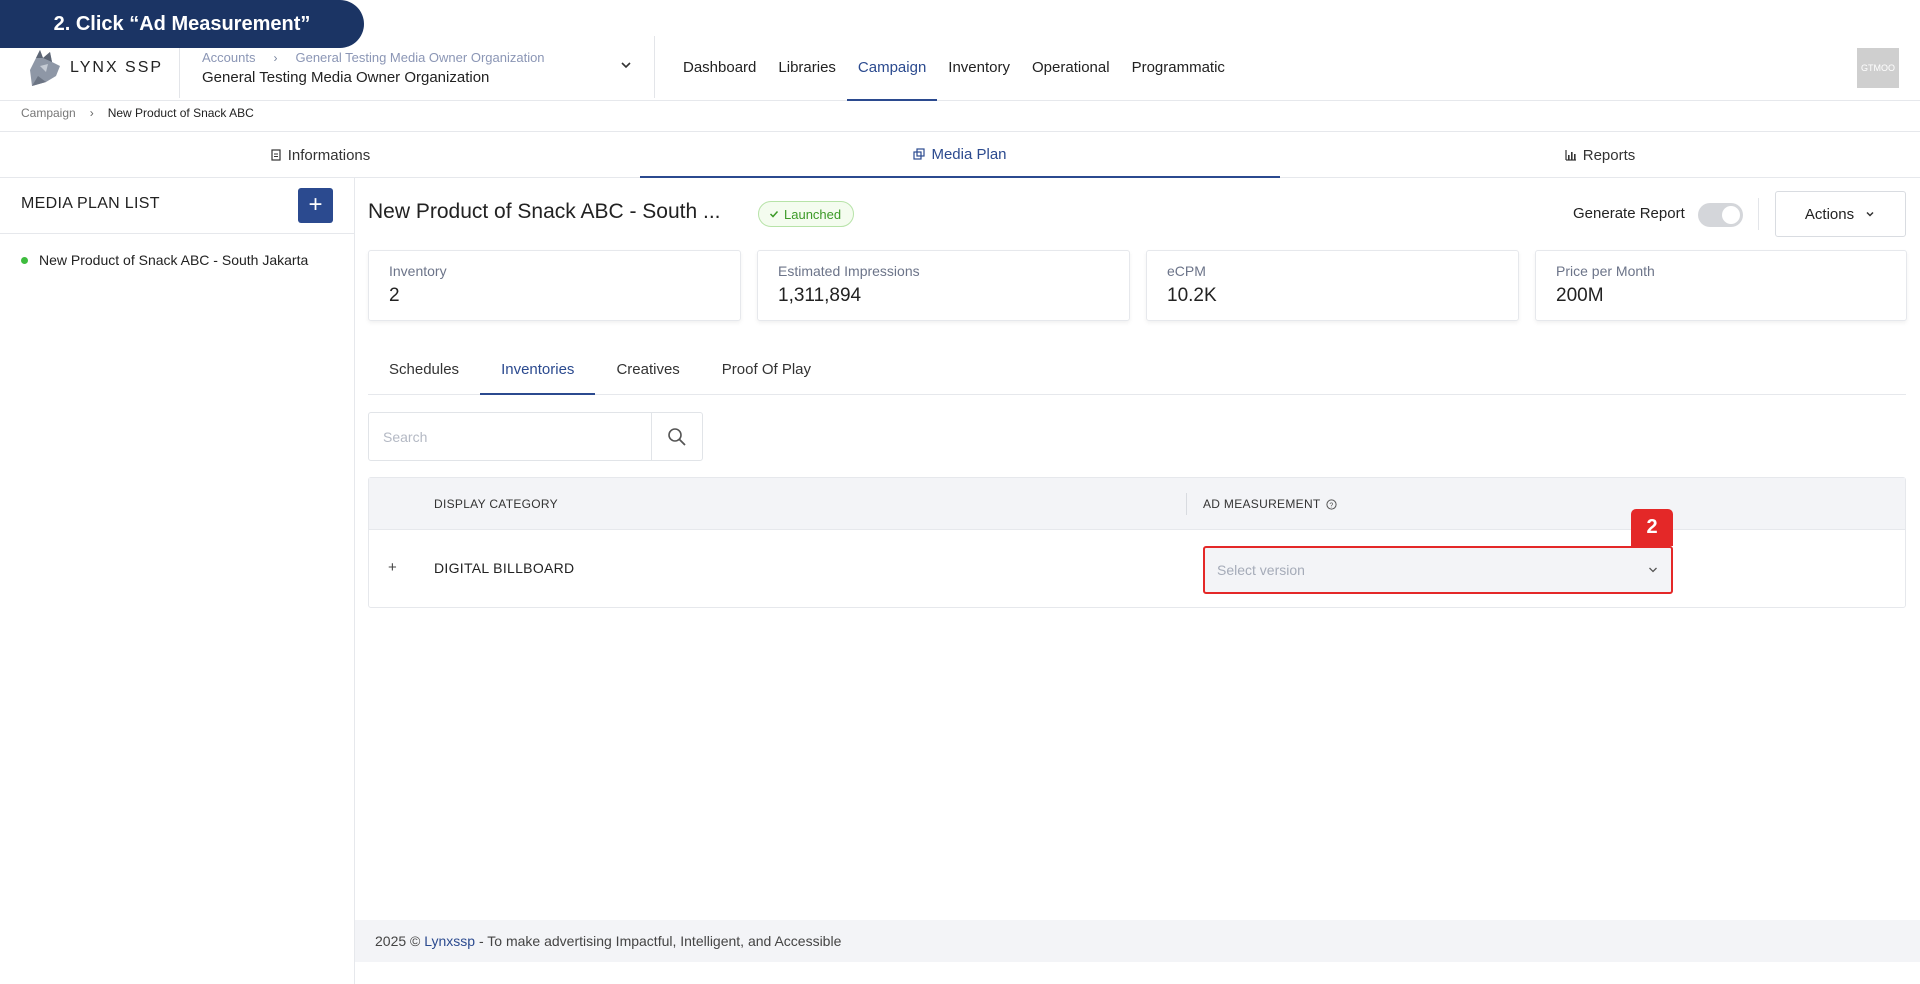 This screenshot has height=984, width=1920. What do you see at coordinates (1605, 271) in the screenshot?
I see `stat-label: Price per Month` at bounding box center [1605, 271].